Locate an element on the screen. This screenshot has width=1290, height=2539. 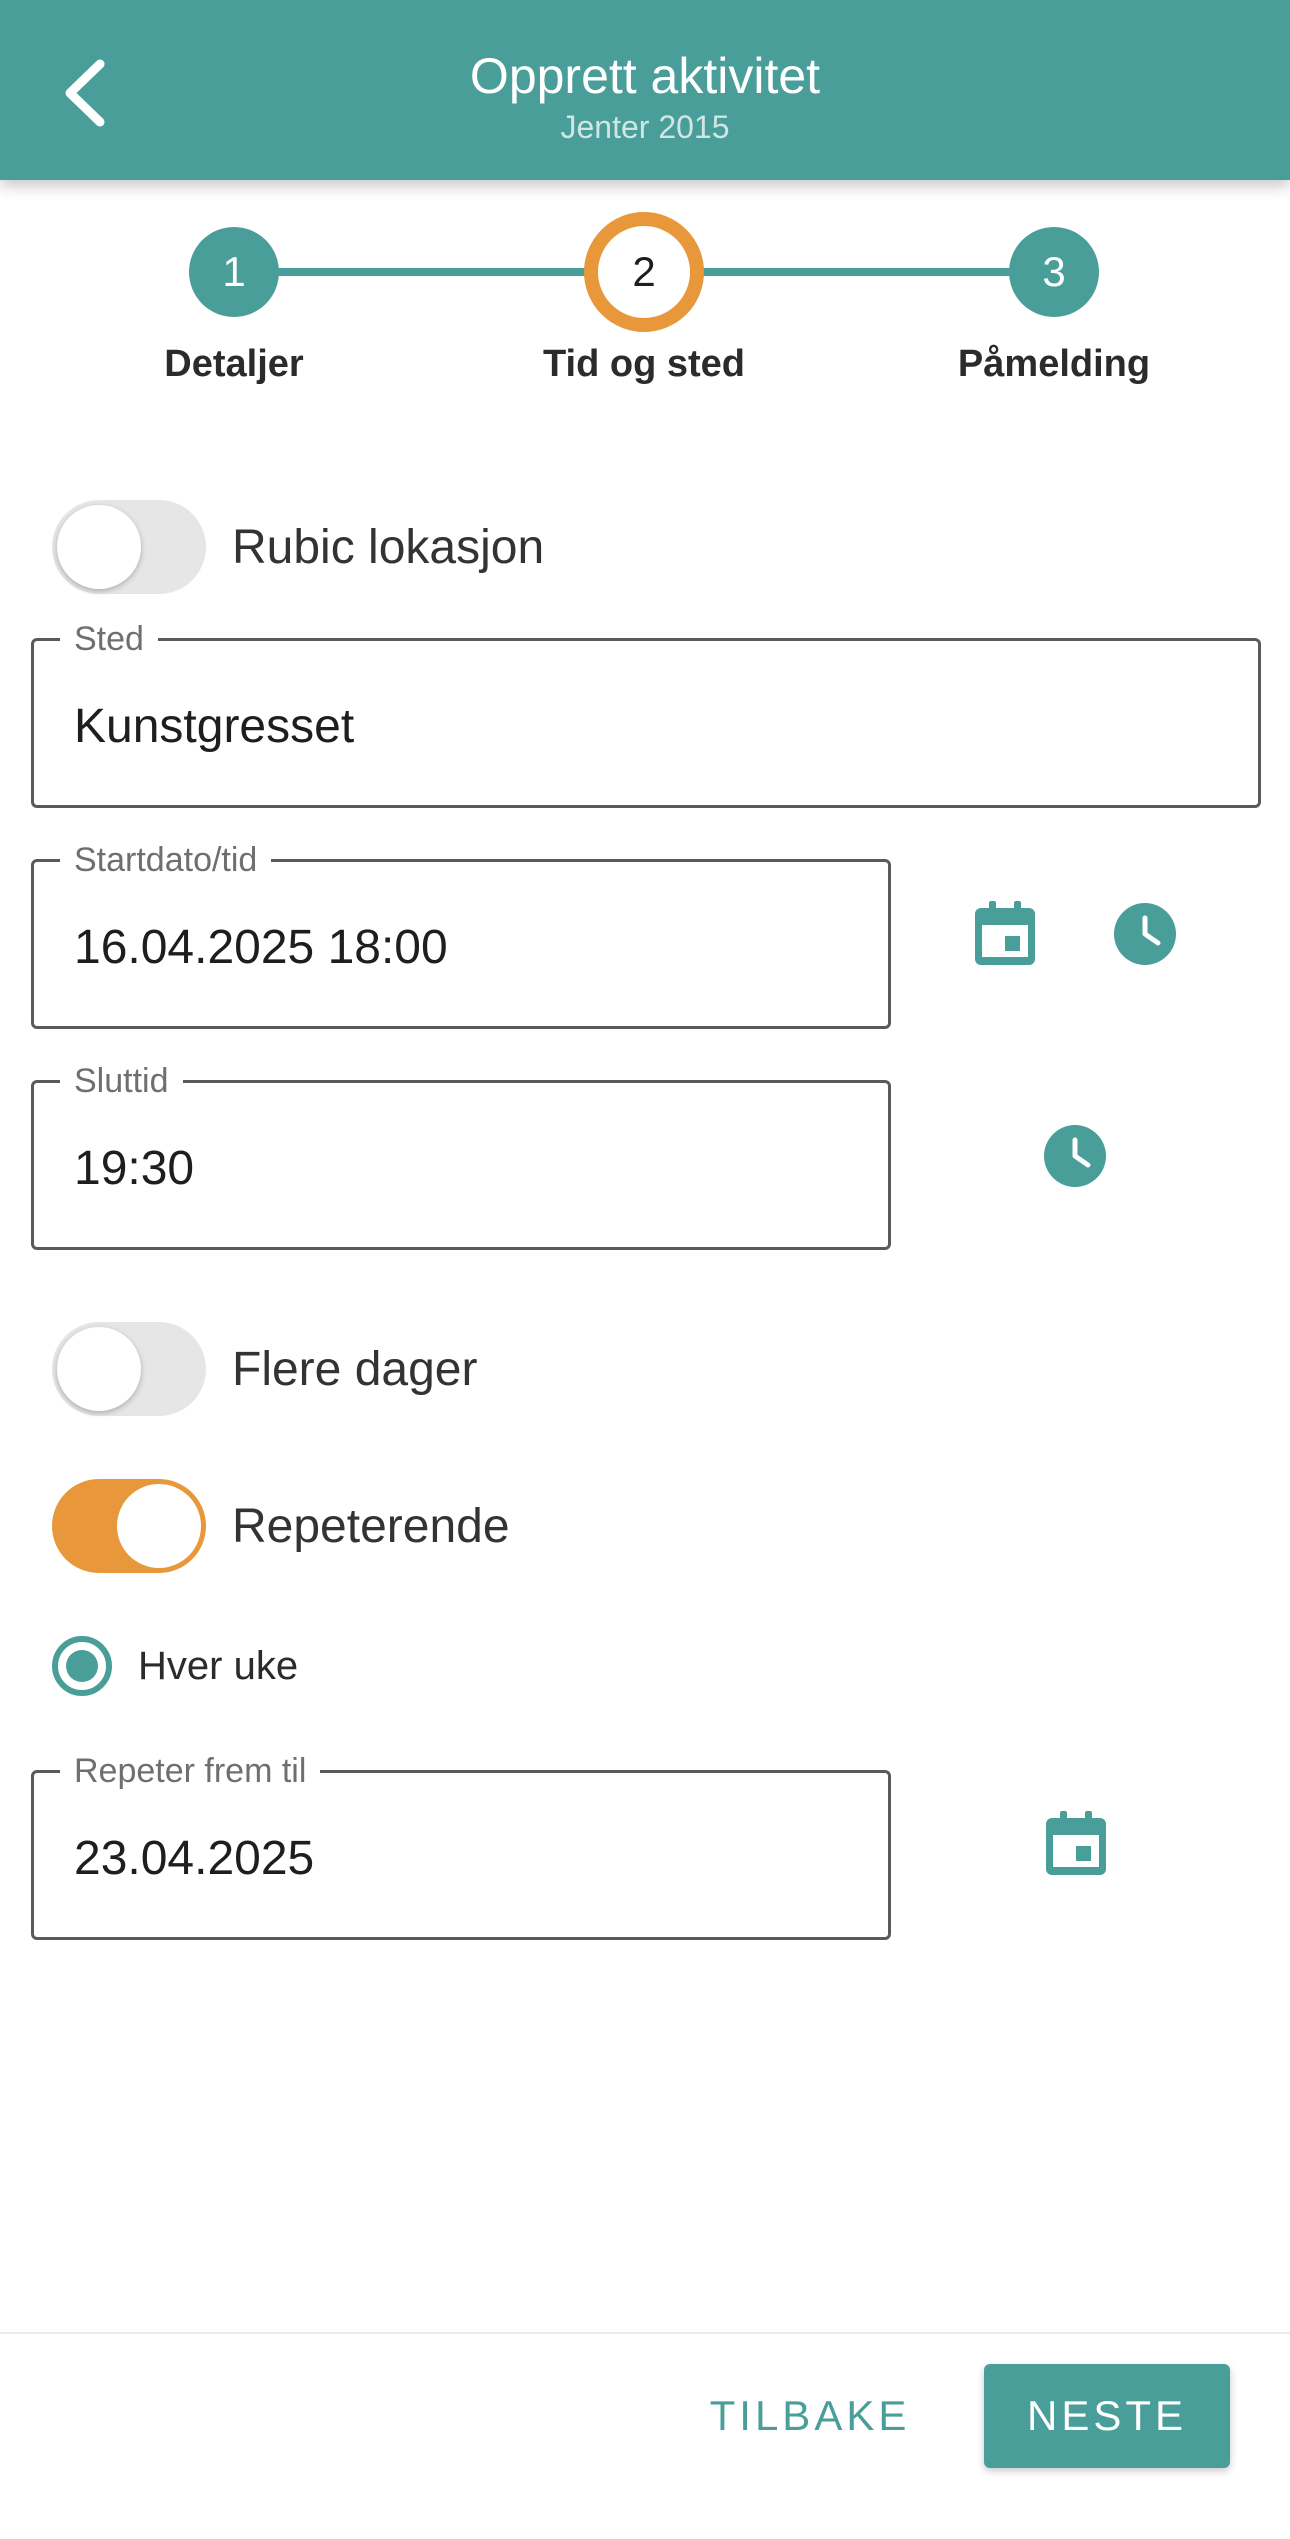
repeat-until-date-picker-button is located at coordinates (1076, 1845).